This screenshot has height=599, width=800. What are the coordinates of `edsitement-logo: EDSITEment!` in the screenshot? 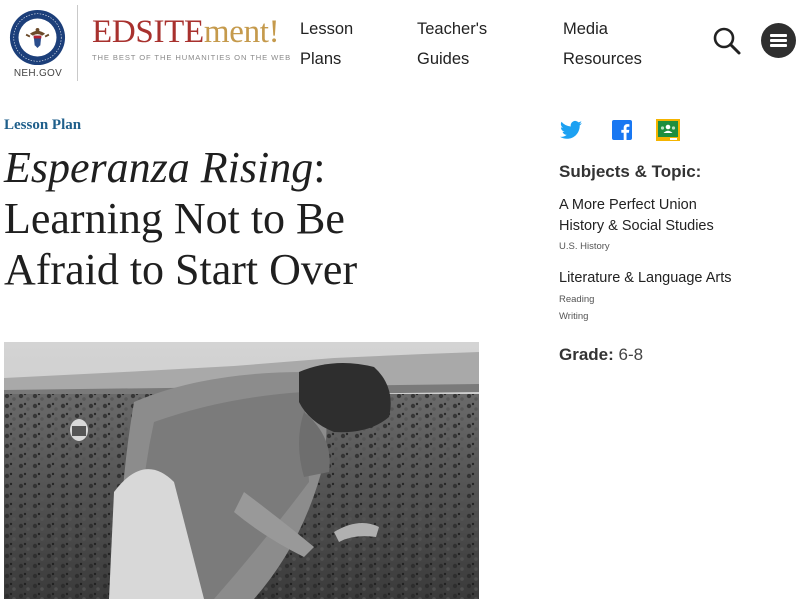 It's located at (186, 32).